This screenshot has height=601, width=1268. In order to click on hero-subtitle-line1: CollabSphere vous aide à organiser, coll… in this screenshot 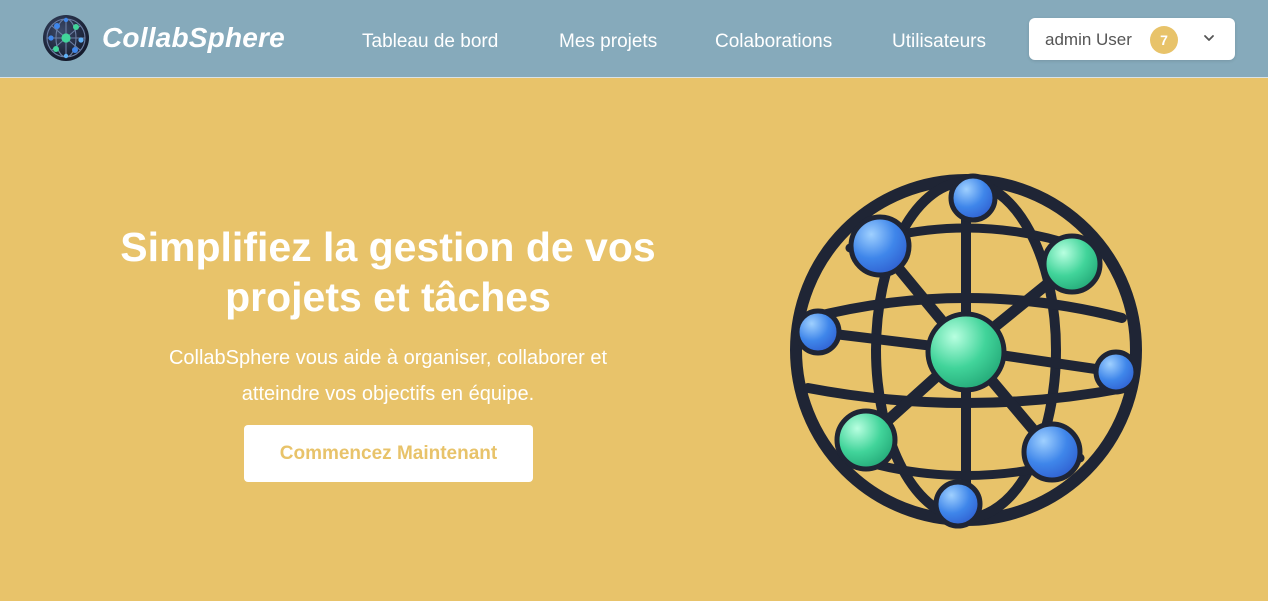, I will do `click(388, 358)`.